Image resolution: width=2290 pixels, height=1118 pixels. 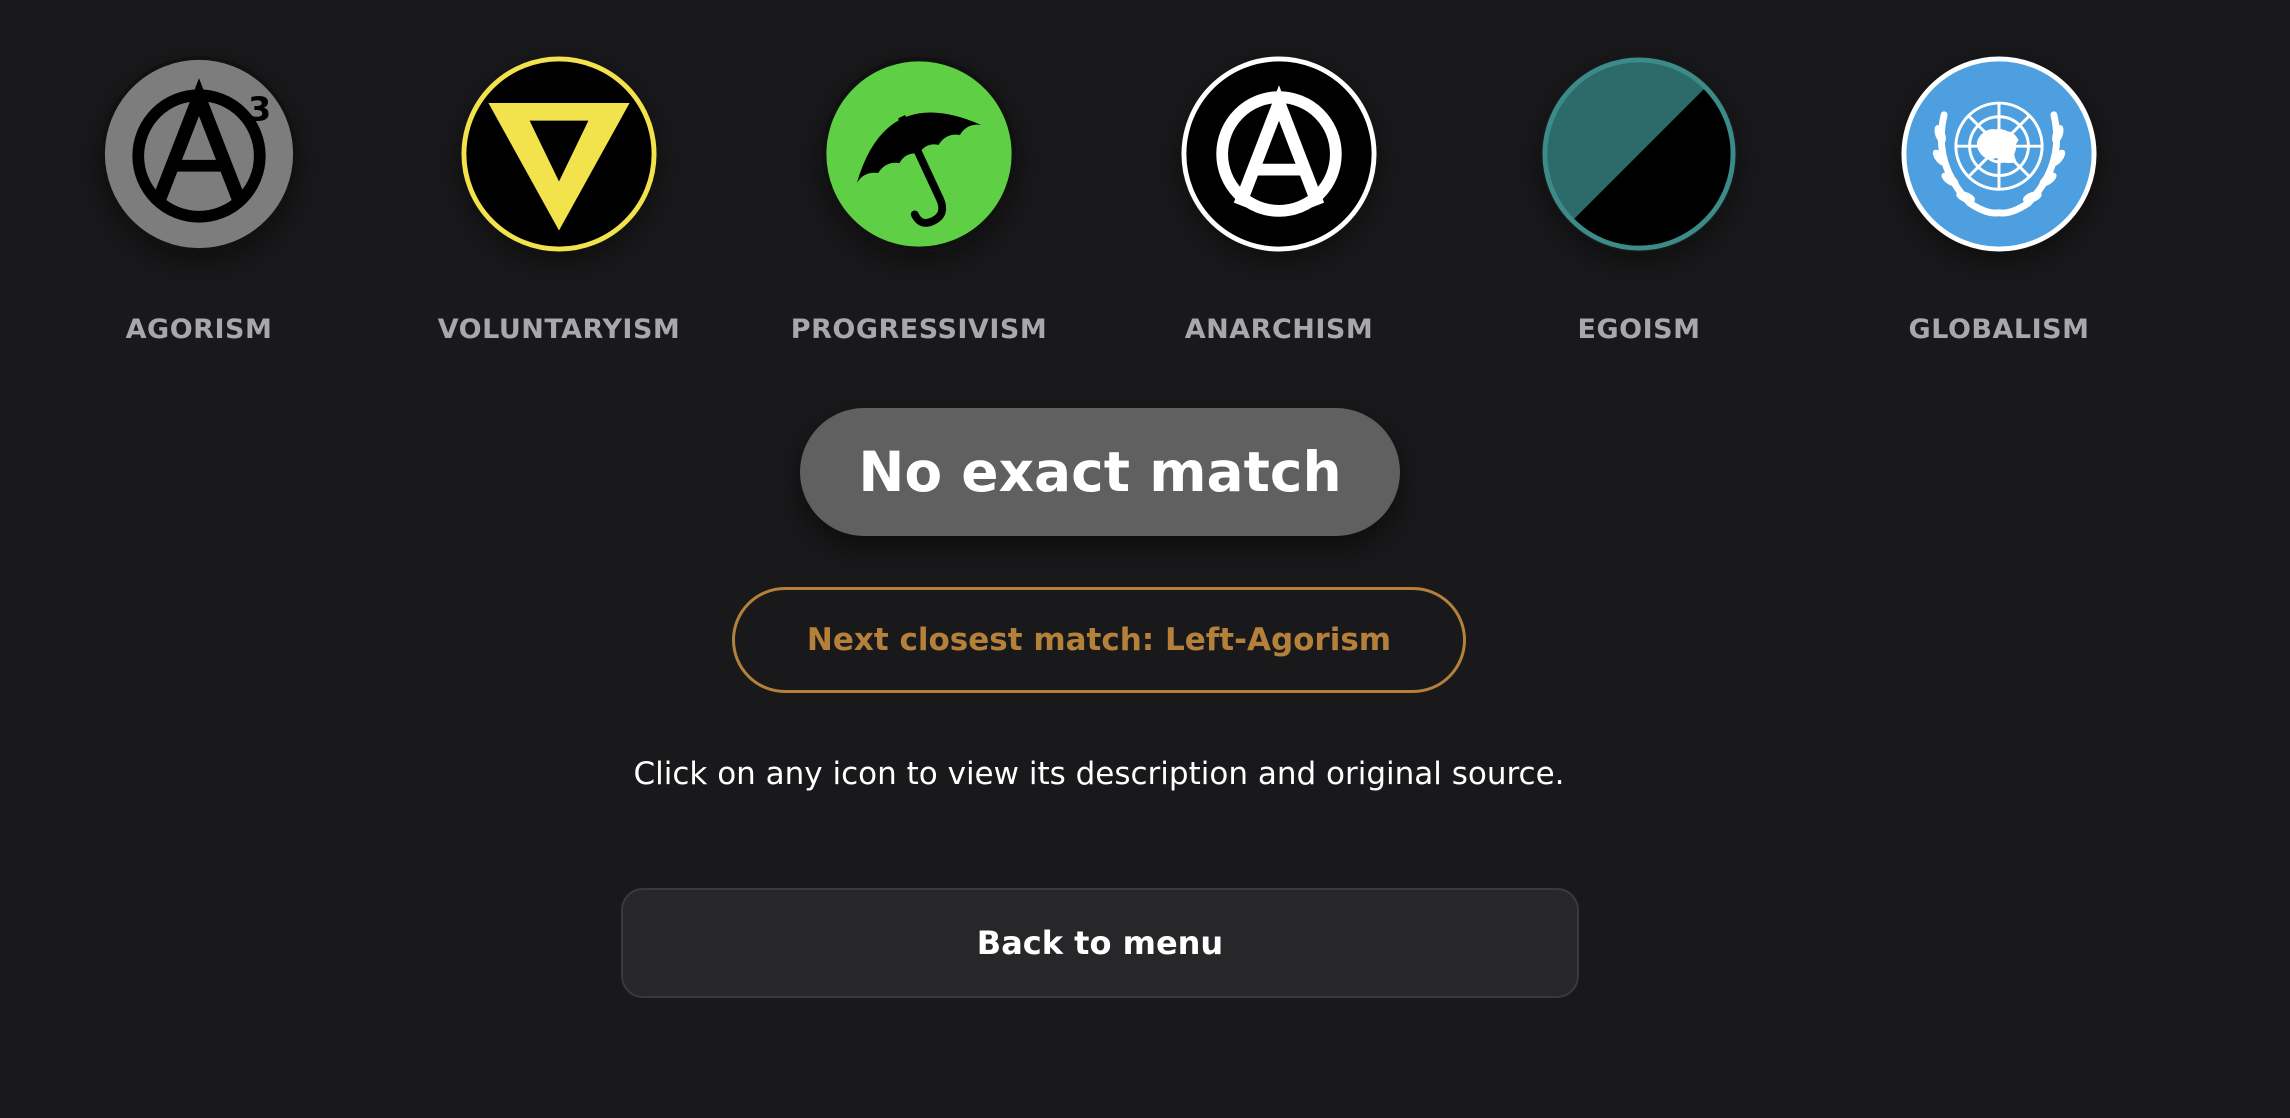 What do you see at coordinates (1999, 154) in the screenshot?
I see `globalism-icon` at bounding box center [1999, 154].